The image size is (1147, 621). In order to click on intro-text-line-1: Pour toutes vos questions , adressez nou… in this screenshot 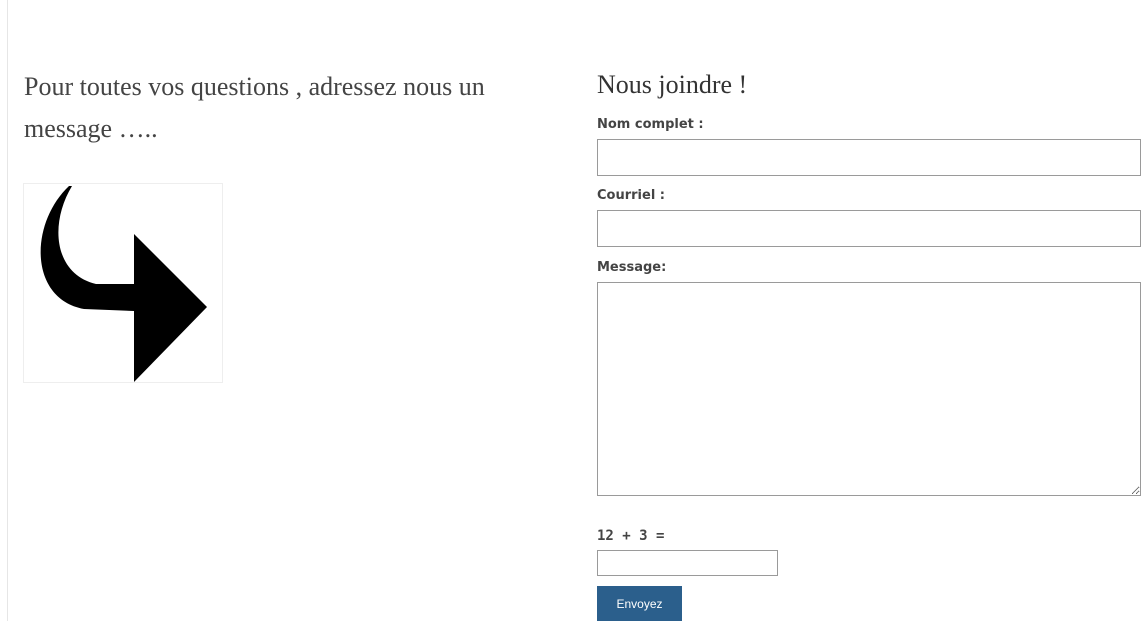, I will do `click(254, 86)`.